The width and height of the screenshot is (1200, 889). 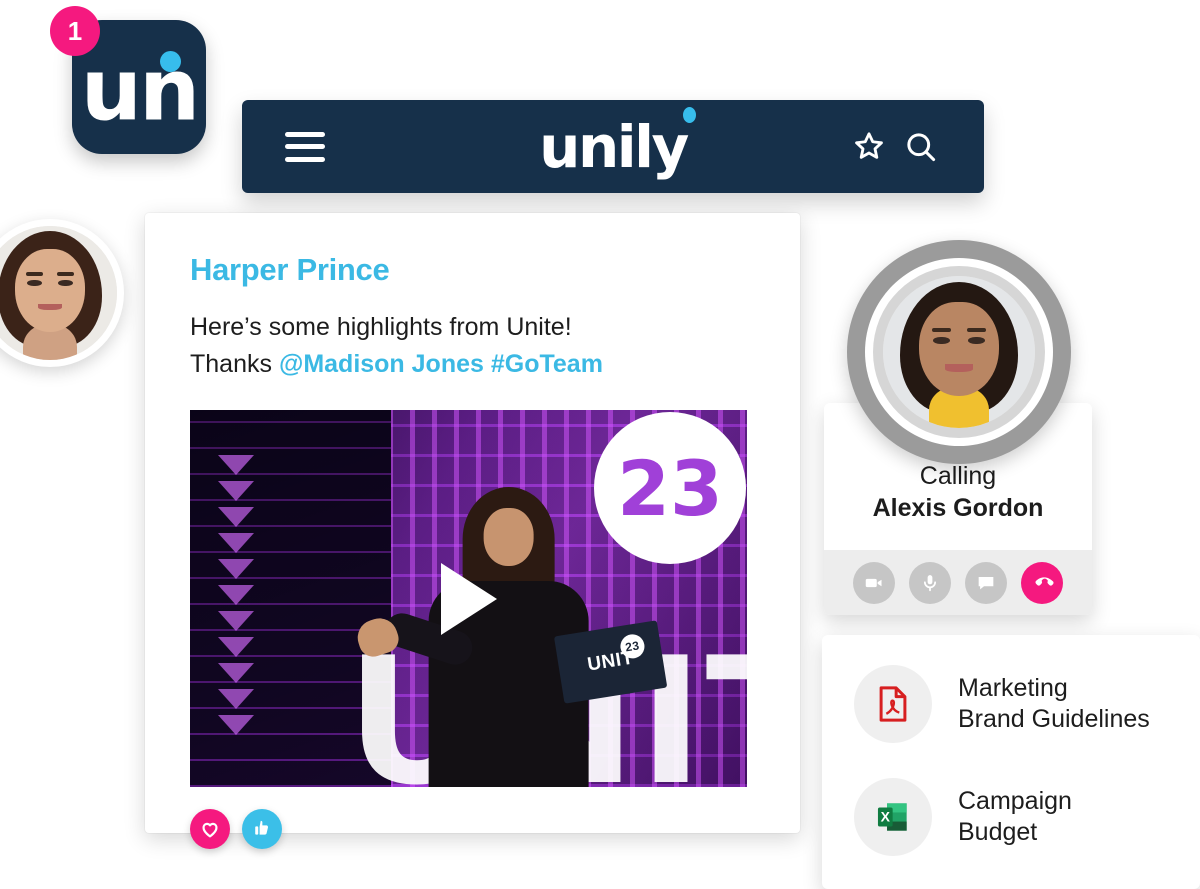 What do you see at coordinates (690, 114) in the screenshot?
I see `logo-dot-icon` at bounding box center [690, 114].